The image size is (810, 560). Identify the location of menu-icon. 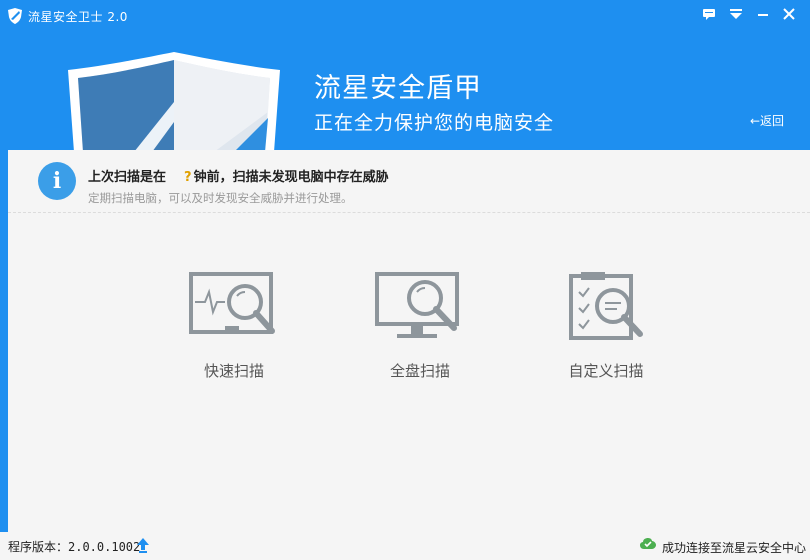
(709, 14).